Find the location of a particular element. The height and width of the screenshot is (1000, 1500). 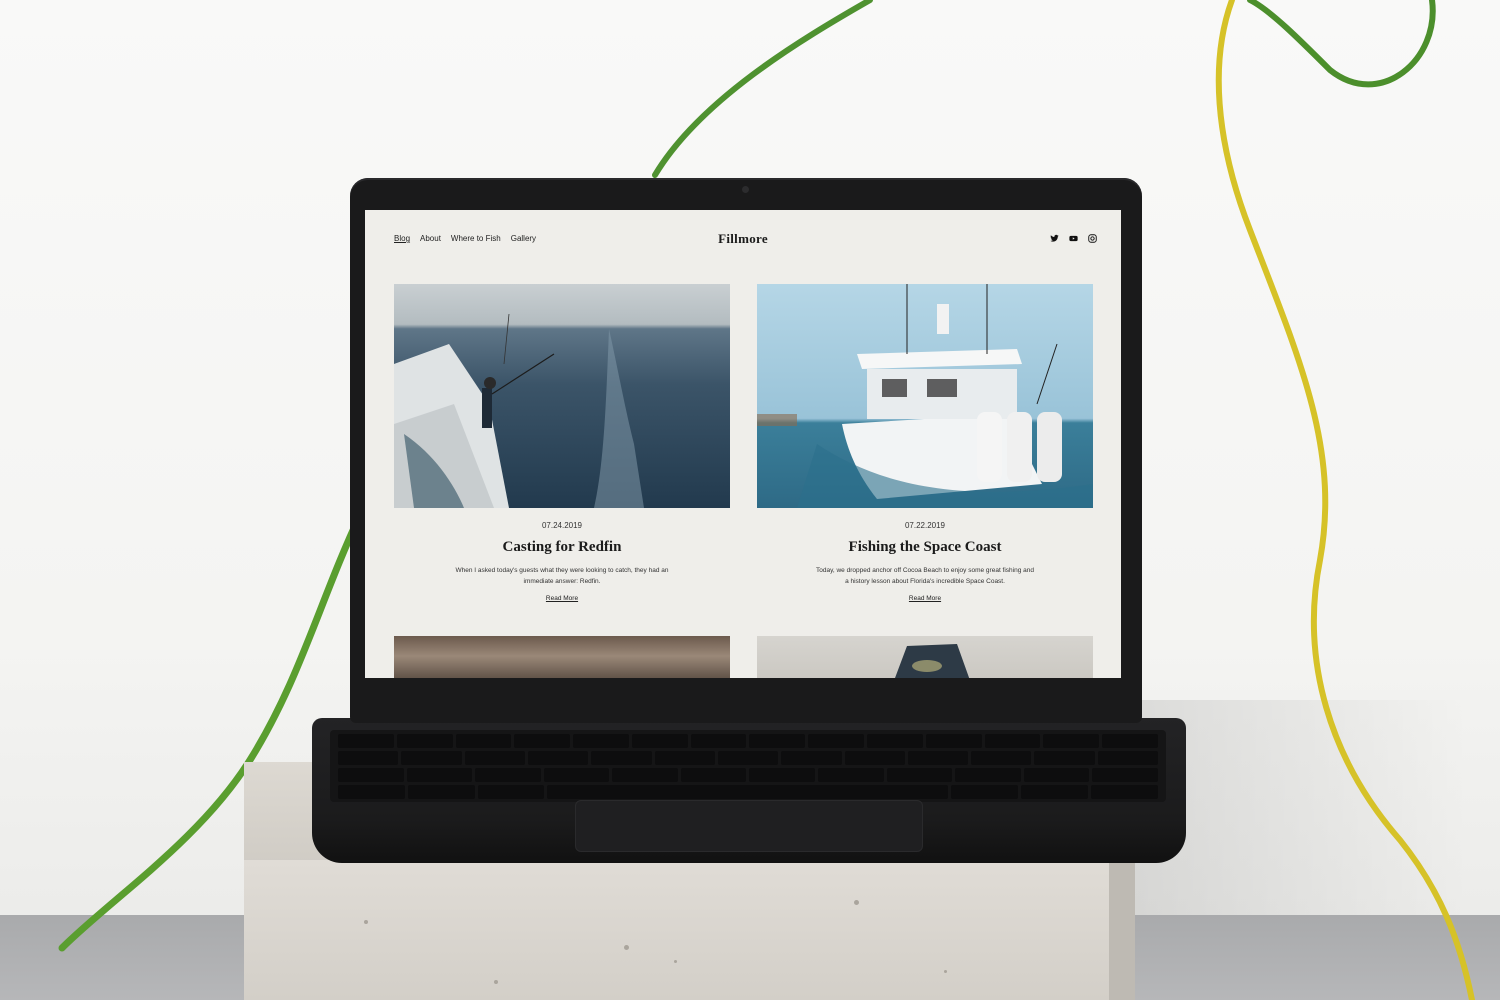

instagram-icon is located at coordinates (1092, 238).